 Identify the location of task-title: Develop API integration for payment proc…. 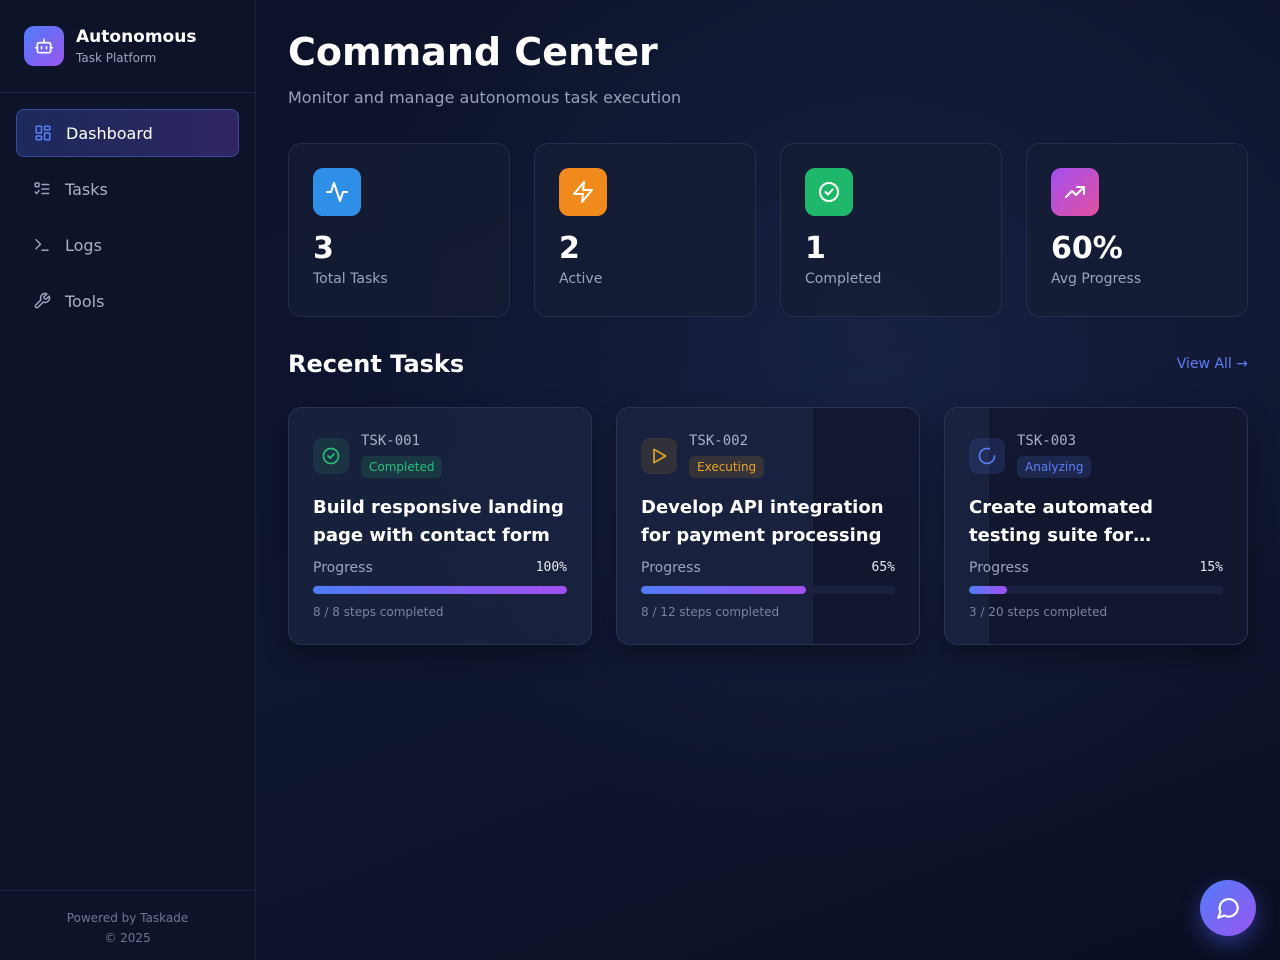
(762, 521).